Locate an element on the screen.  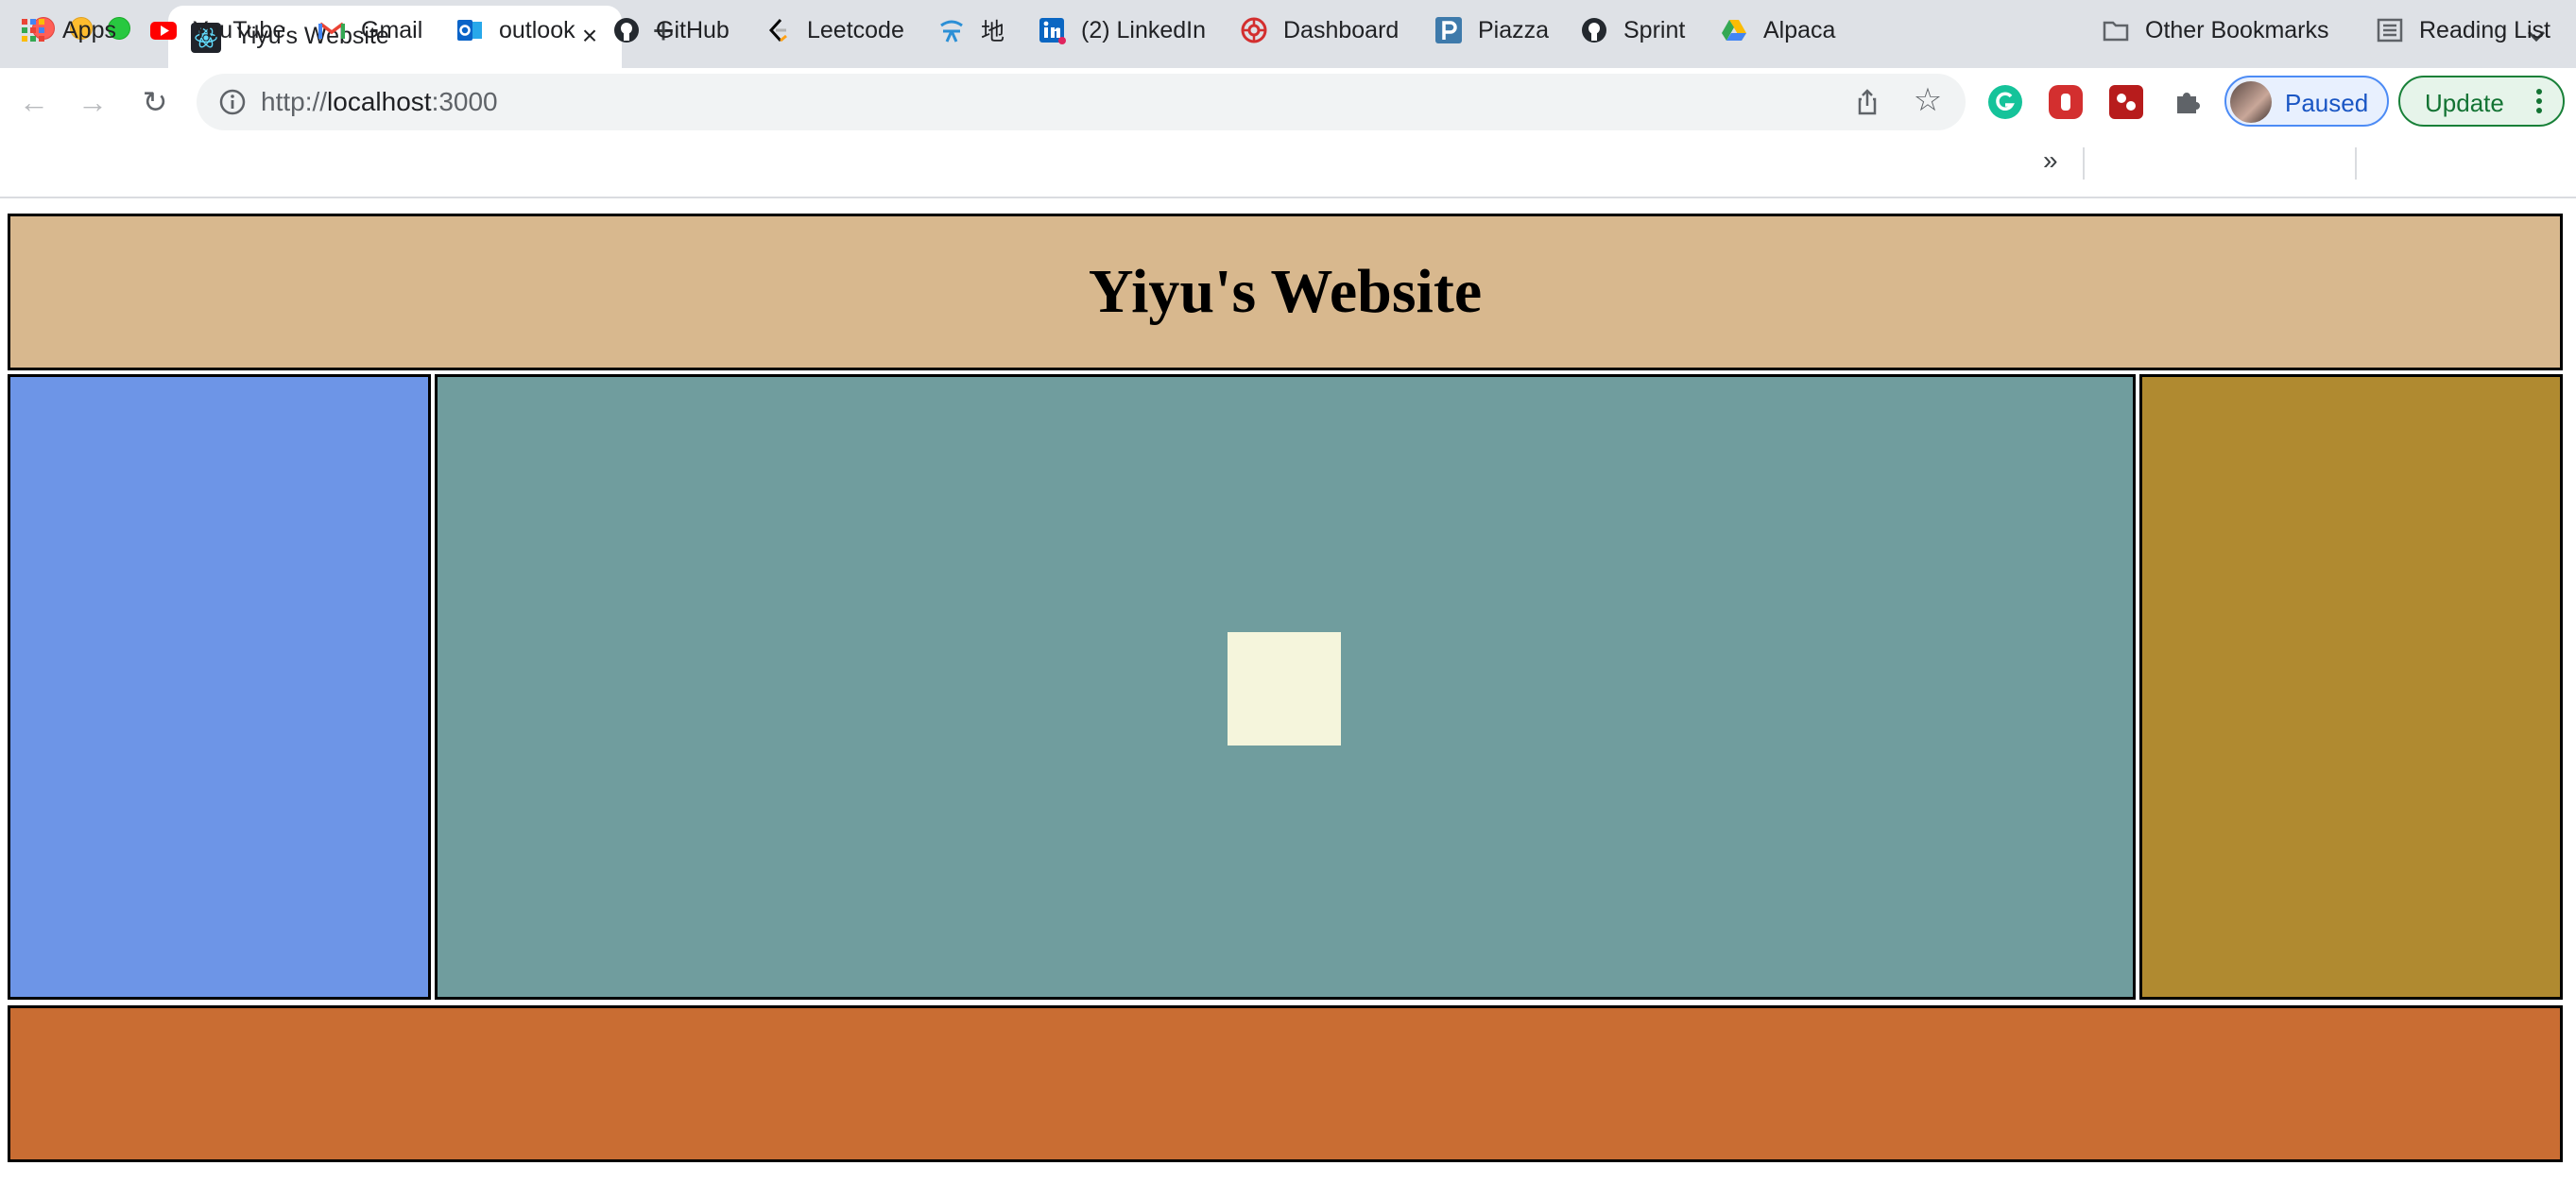
extension-red-icon is located at coordinates (2126, 102).